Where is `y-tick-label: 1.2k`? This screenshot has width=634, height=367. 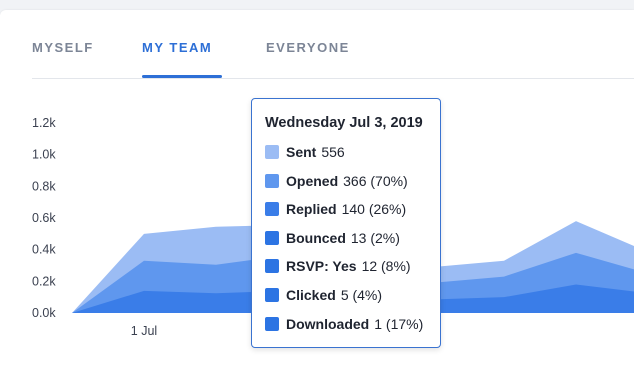
y-tick-label: 1.2k is located at coordinates (44, 123).